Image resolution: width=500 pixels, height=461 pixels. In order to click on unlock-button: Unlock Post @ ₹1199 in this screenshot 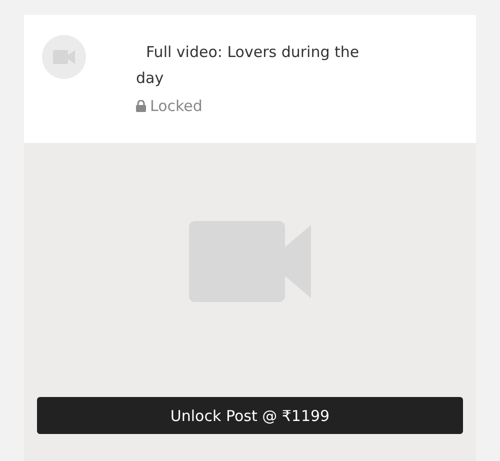, I will do `click(250, 415)`.